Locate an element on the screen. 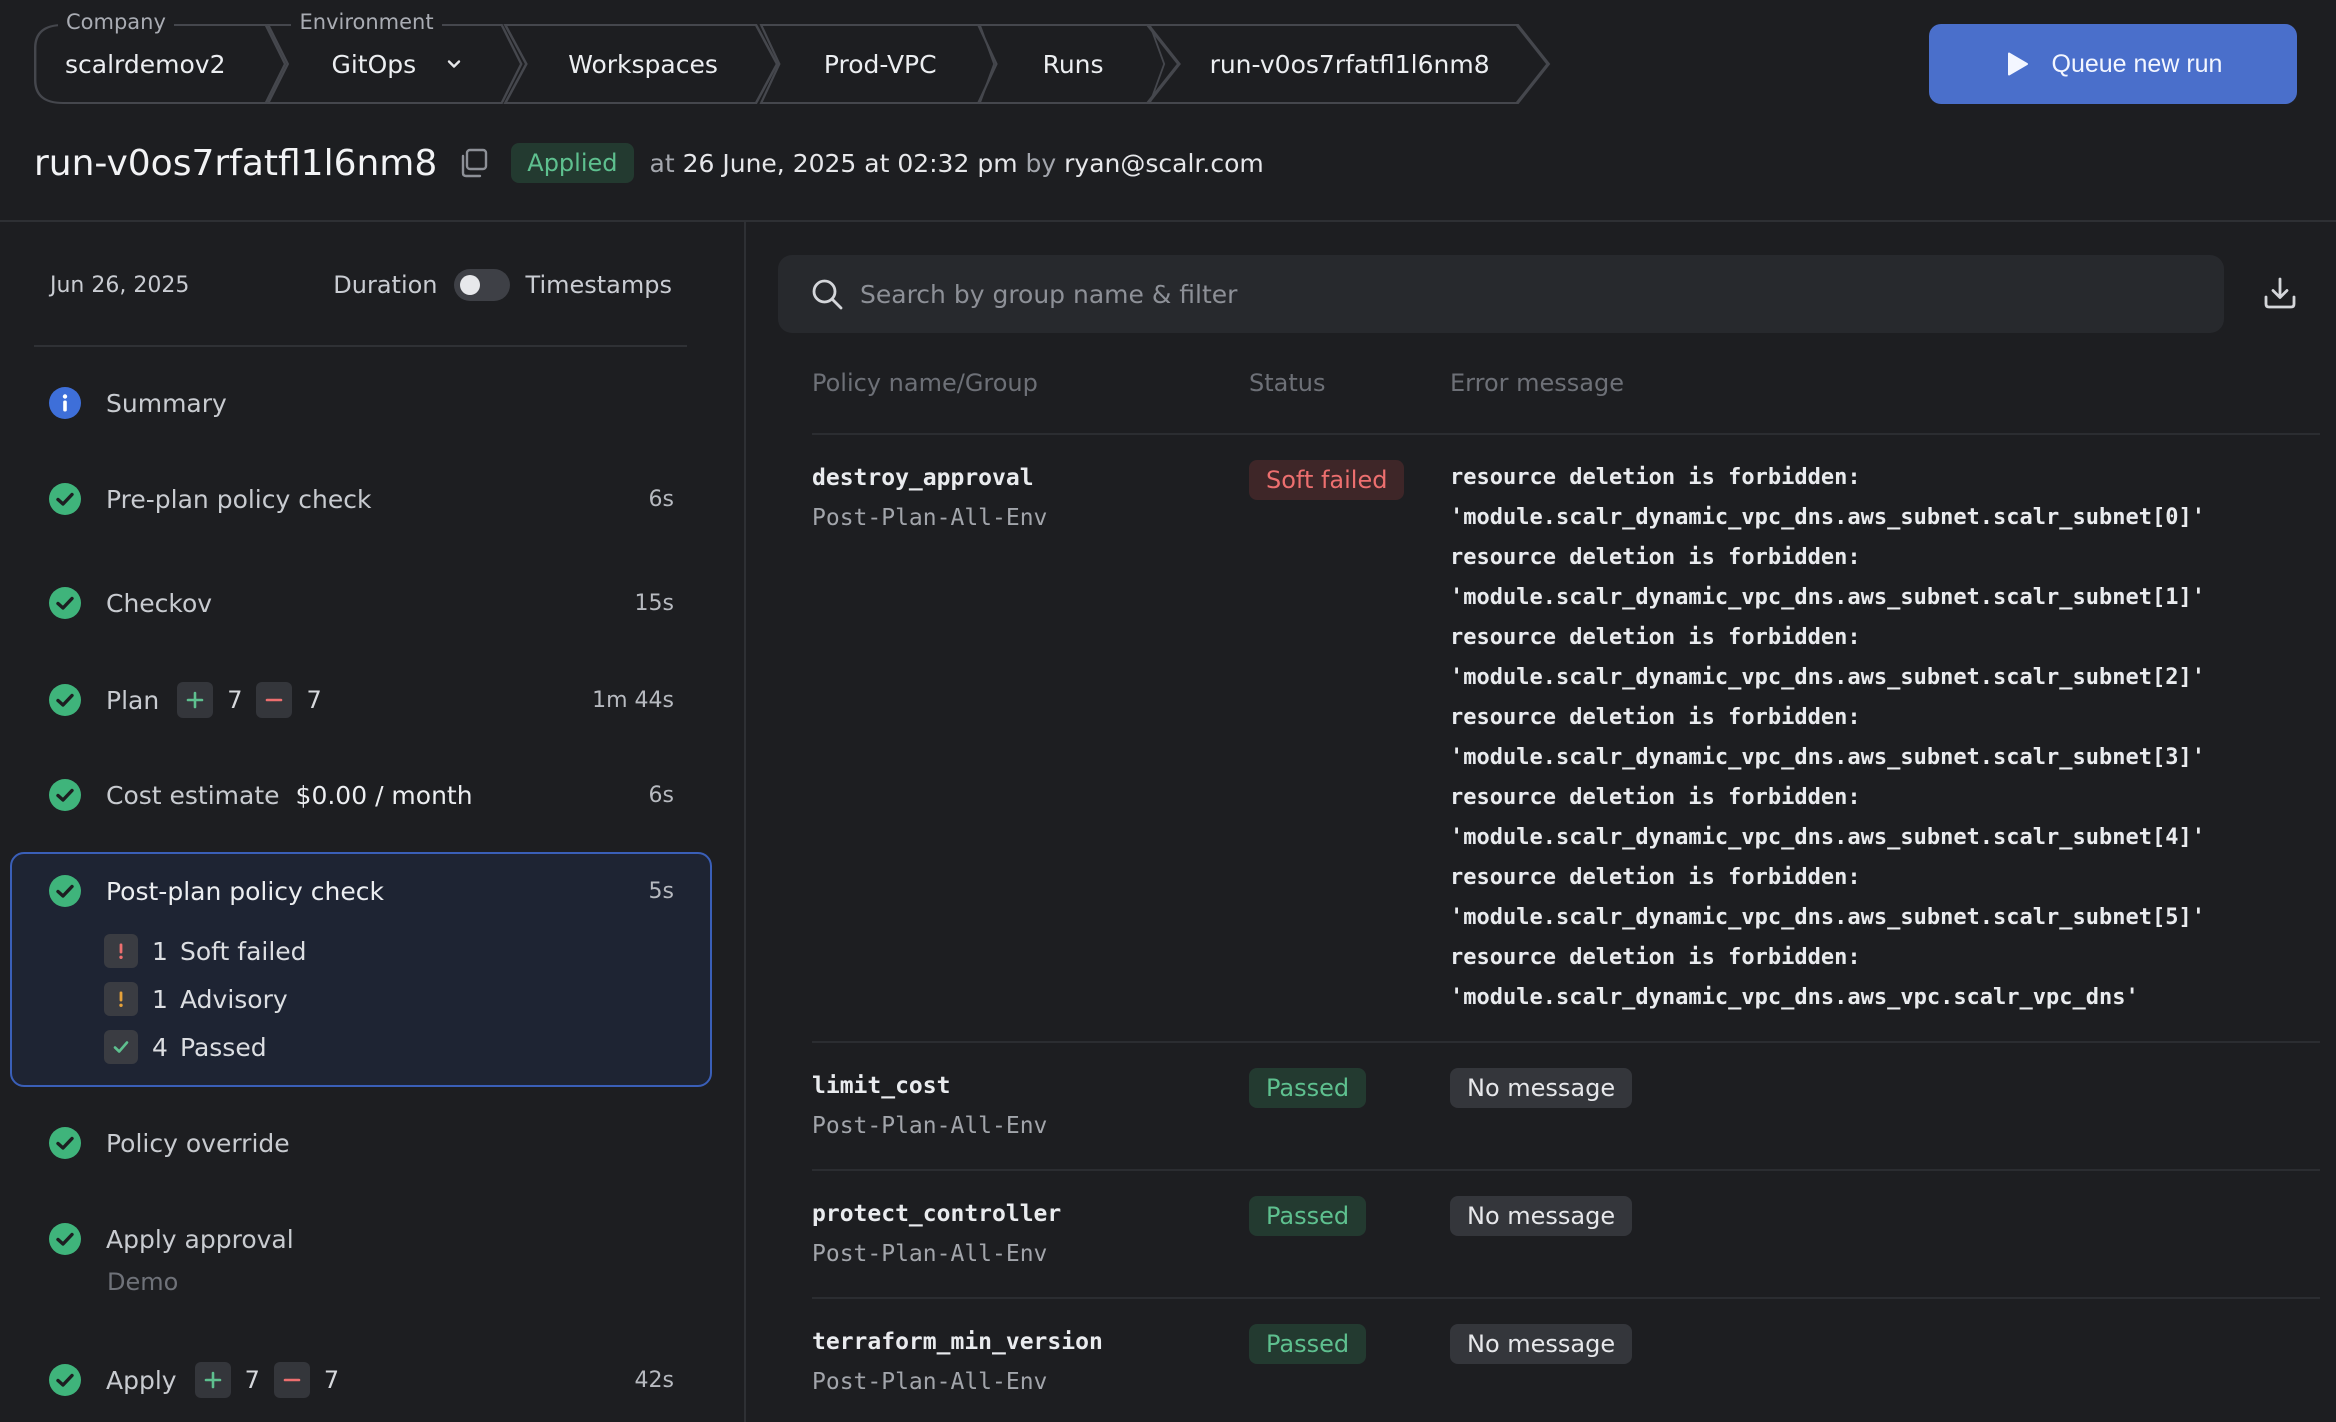 This screenshot has height=1422, width=2336. plan-changes: 7 7 is located at coordinates (249, 700).